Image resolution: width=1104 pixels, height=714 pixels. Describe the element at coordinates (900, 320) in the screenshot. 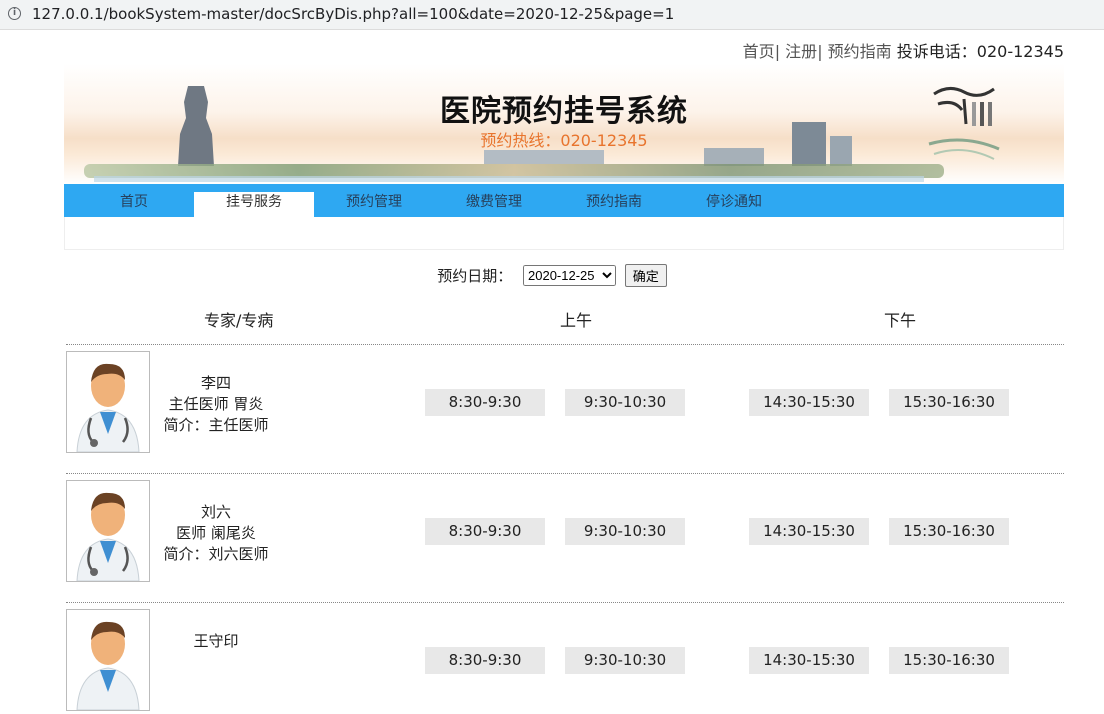

I see `column-header-afternoon: 下午` at that location.